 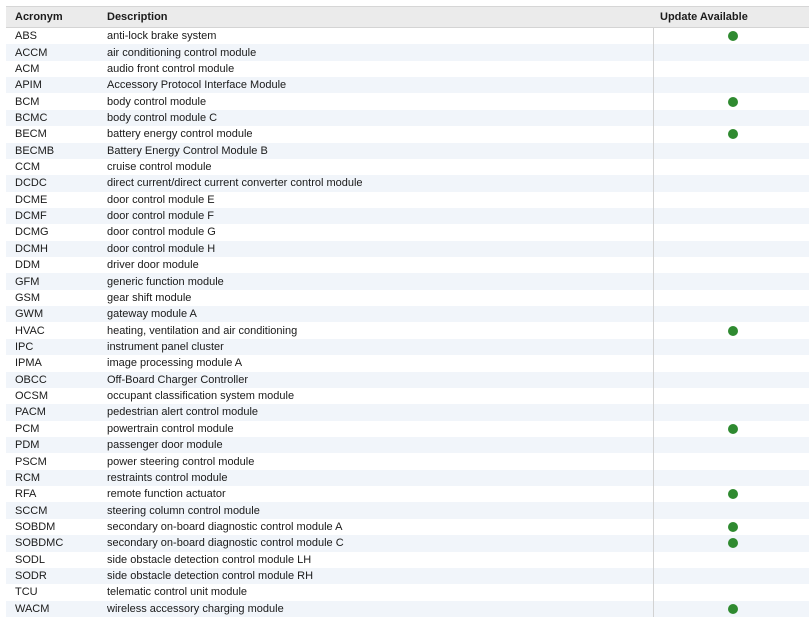 What do you see at coordinates (375, 17) in the screenshot?
I see `column-header-description: Description` at bounding box center [375, 17].